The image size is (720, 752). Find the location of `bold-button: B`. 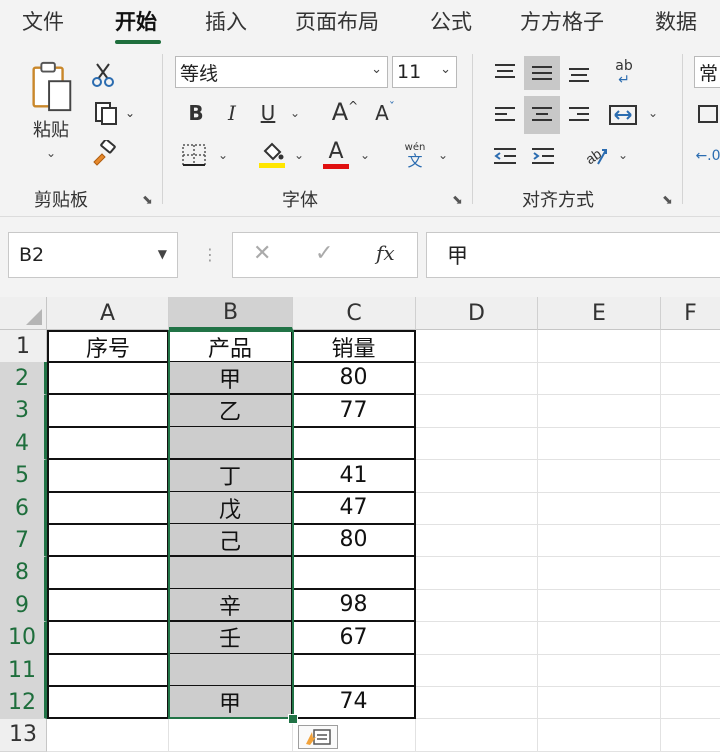

bold-button: B is located at coordinates (196, 113).